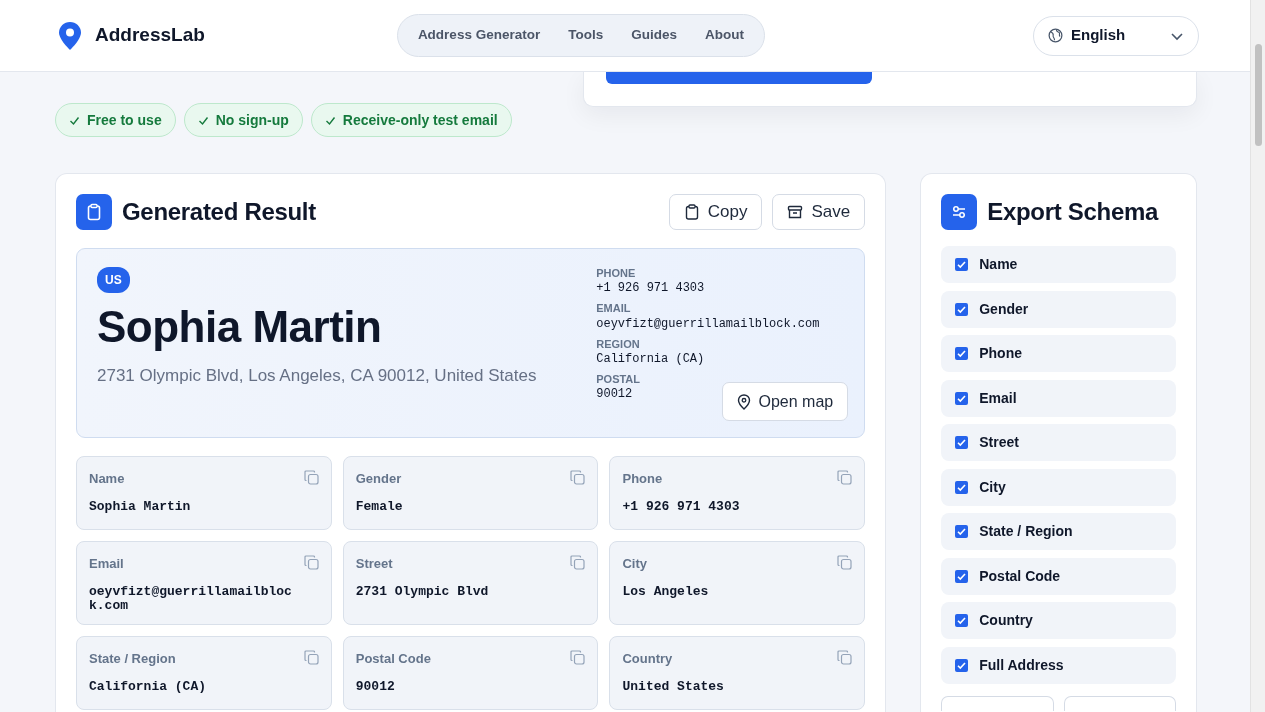  I want to click on schema-option: Full Address, so click(1058, 665).